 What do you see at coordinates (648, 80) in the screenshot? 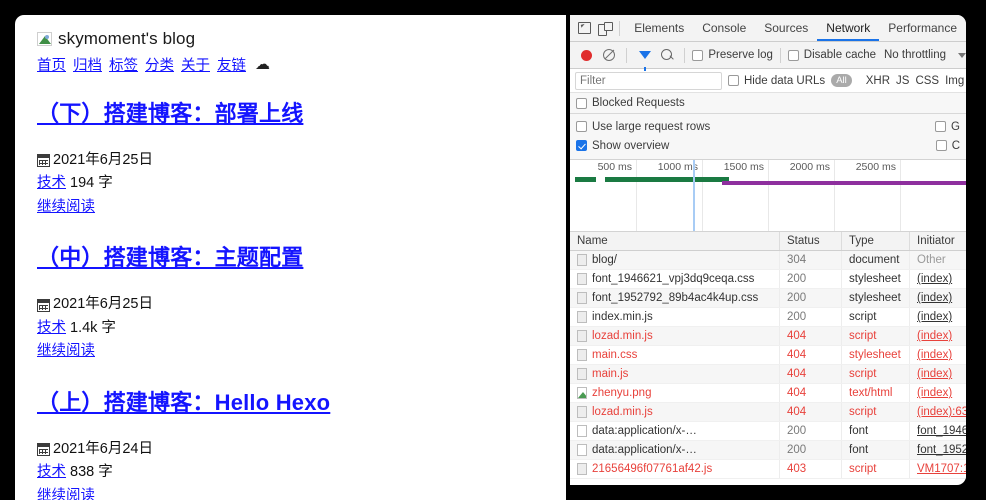
I see `filter-input` at bounding box center [648, 80].